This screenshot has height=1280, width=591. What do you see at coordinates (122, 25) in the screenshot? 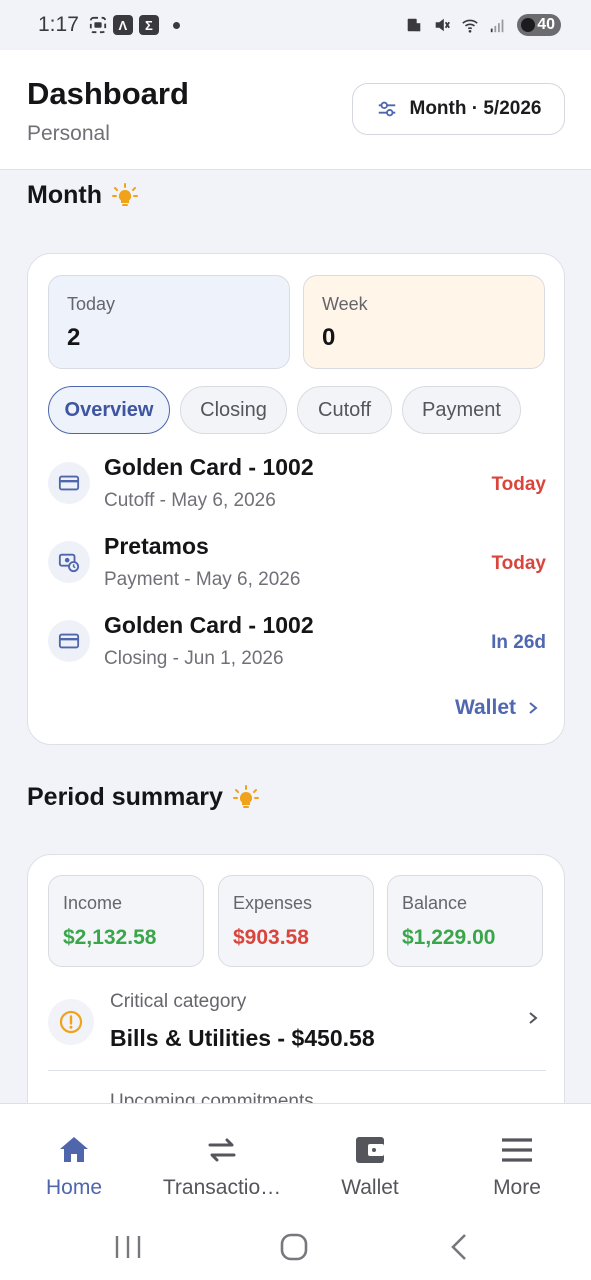
I see `app-a-icon: Λ` at bounding box center [122, 25].